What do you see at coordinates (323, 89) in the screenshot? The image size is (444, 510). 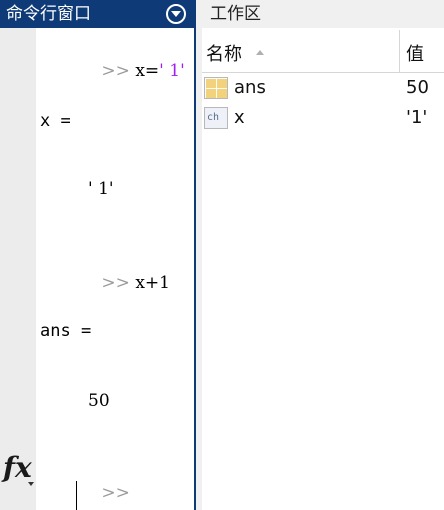 I see `workspace-row-ans: ans 50` at bounding box center [323, 89].